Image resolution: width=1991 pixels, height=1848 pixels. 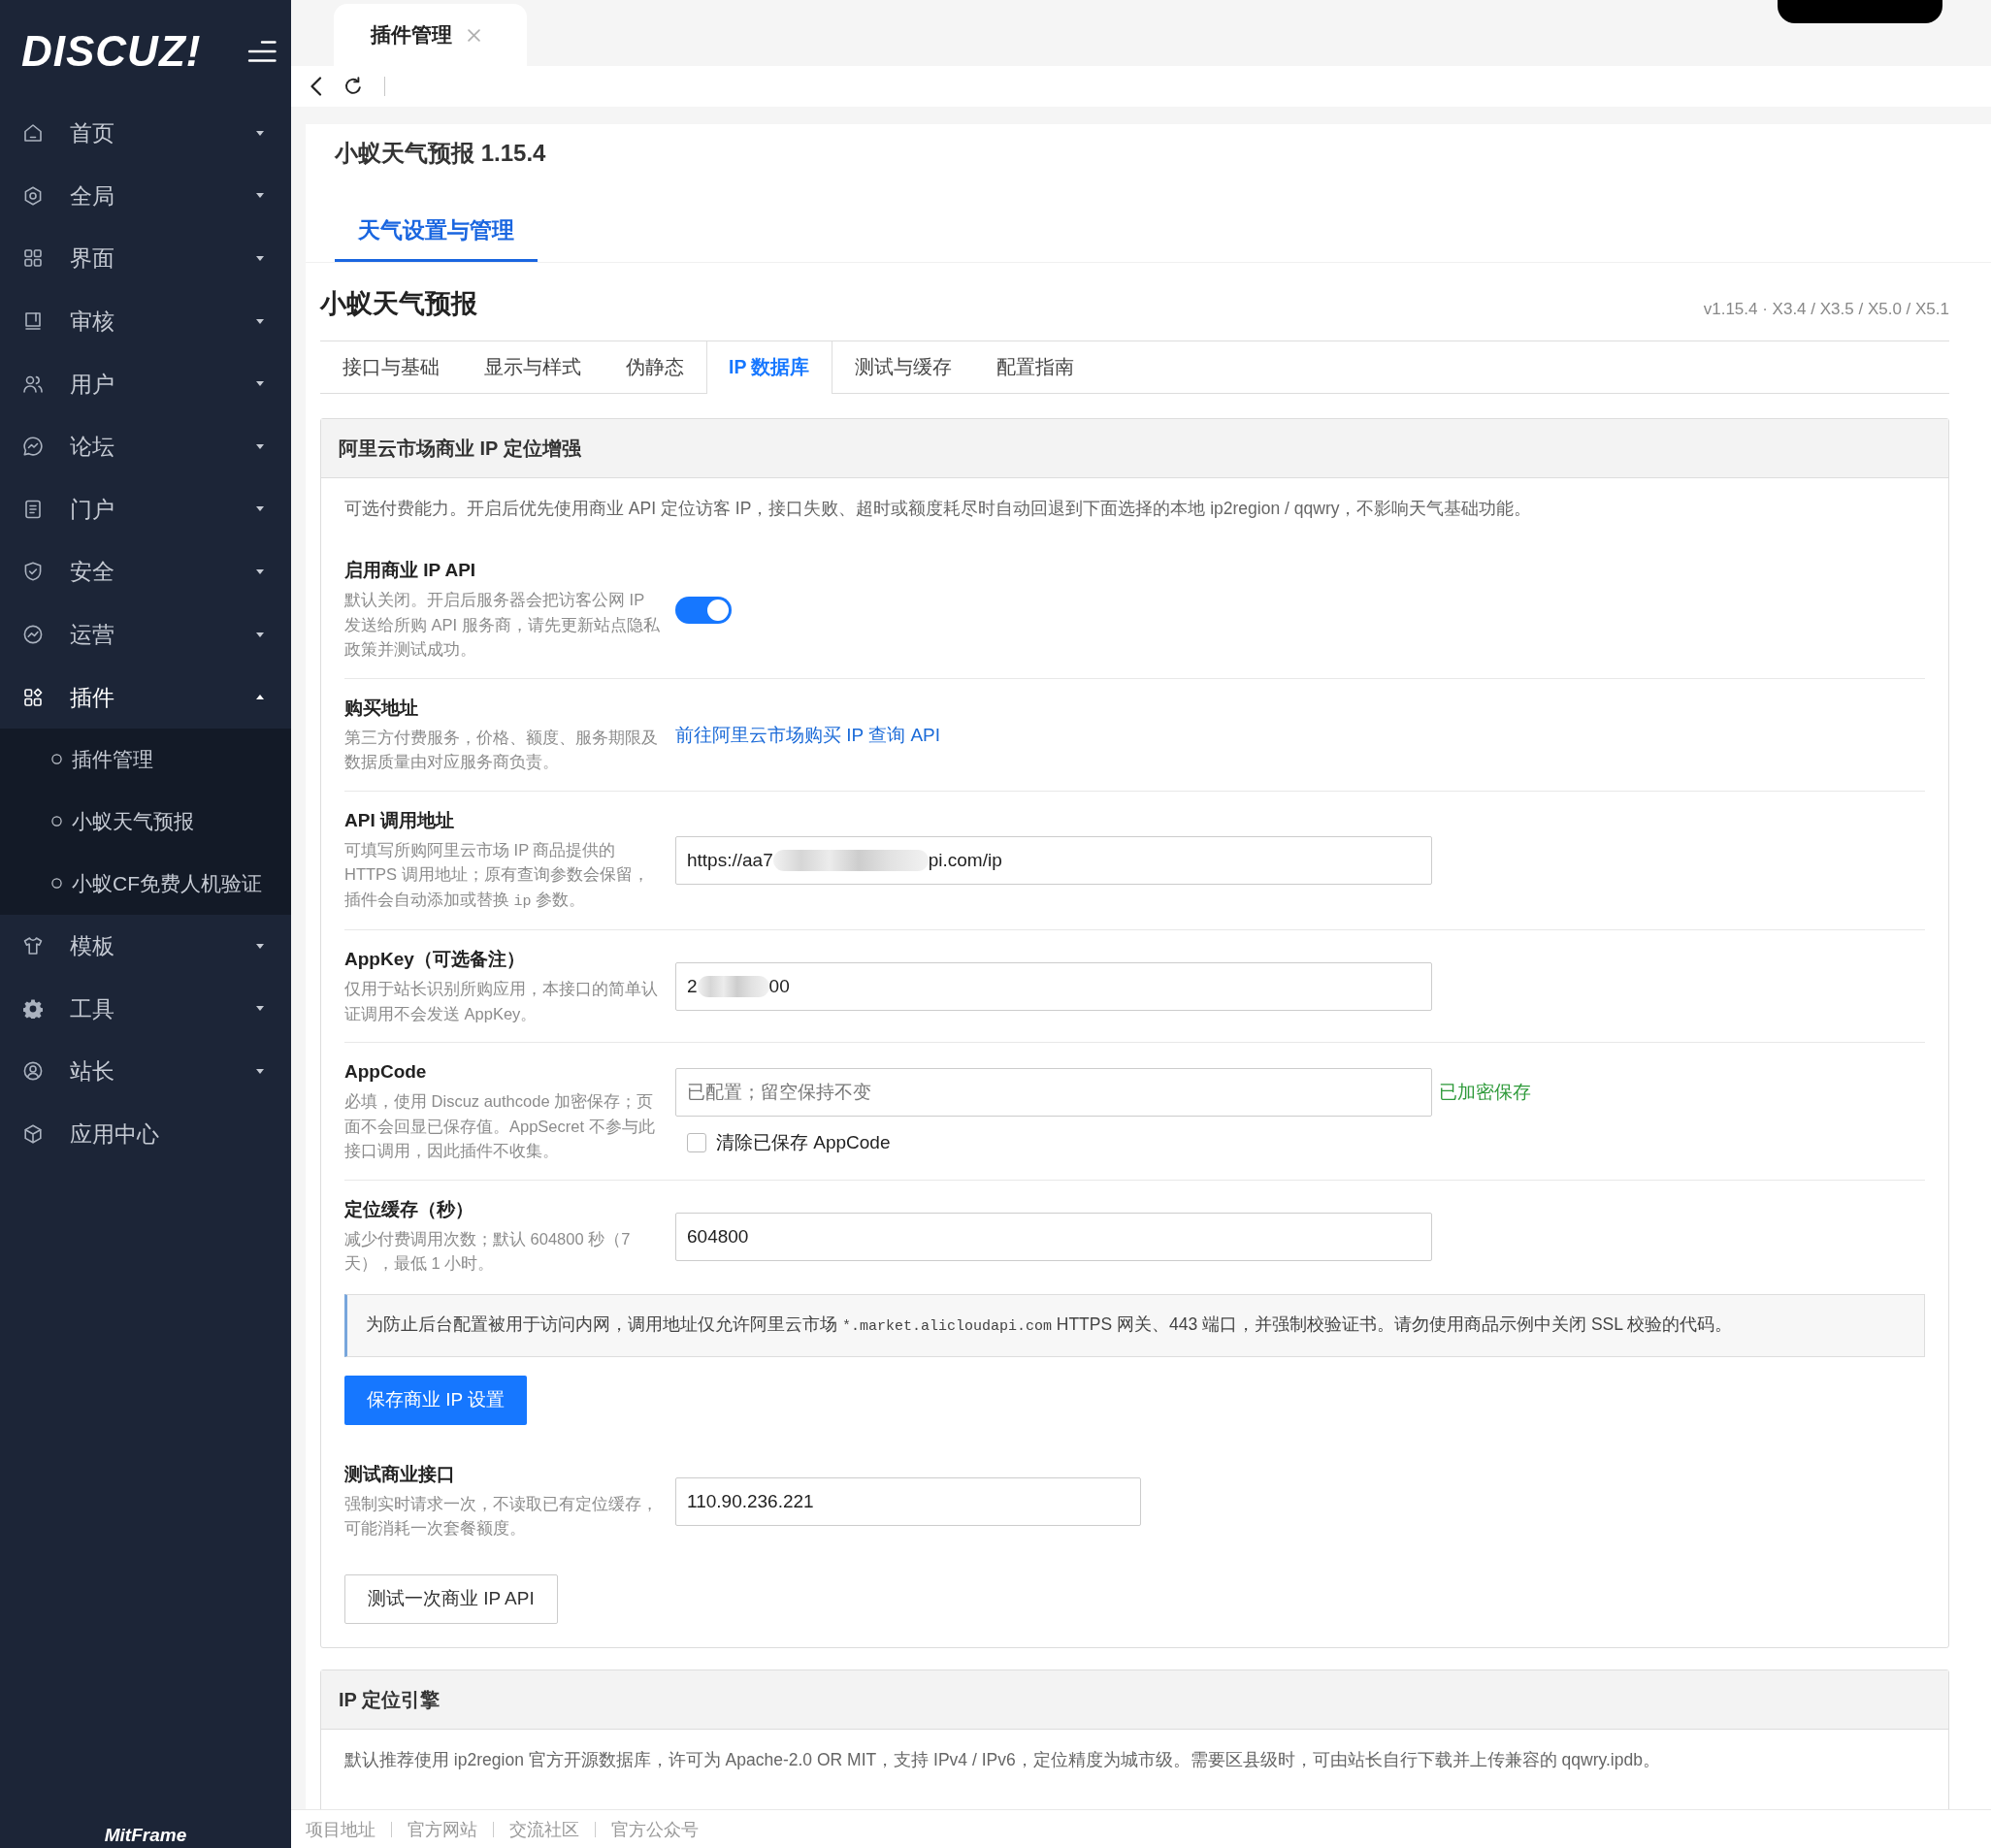 What do you see at coordinates (146, 509) in the screenshot?
I see `sidebar-item: 门户` at bounding box center [146, 509].